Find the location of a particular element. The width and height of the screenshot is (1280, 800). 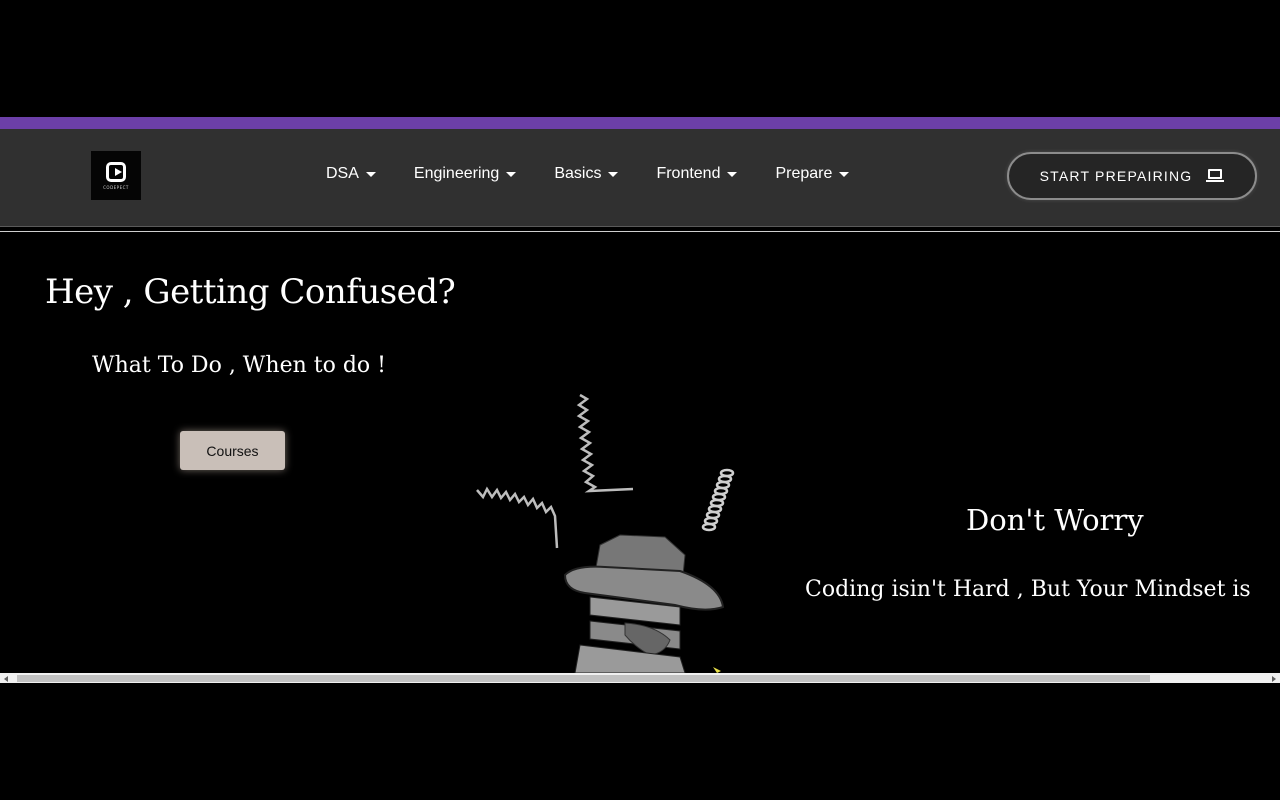

scroll-right-icon is located at coordinates (1274, 679).